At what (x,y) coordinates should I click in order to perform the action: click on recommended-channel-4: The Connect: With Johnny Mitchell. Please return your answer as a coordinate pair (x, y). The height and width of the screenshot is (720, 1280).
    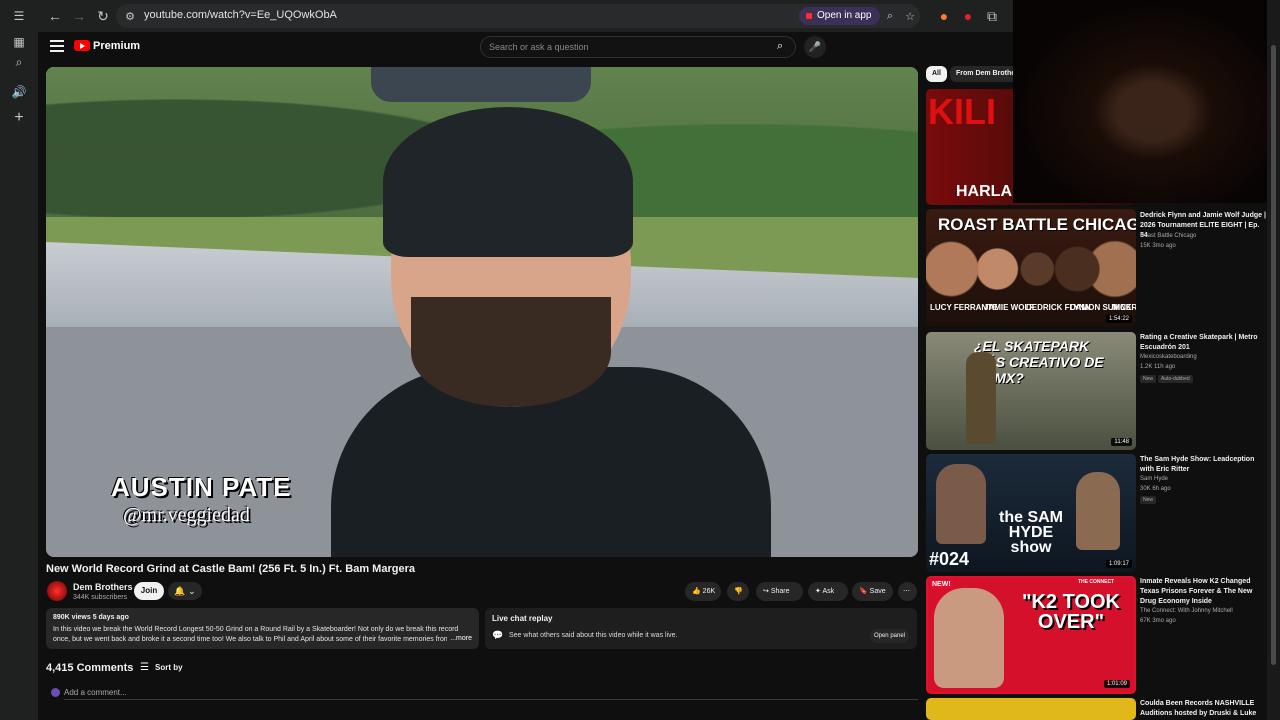
    Looking at the image, I should click on (1186, 611).